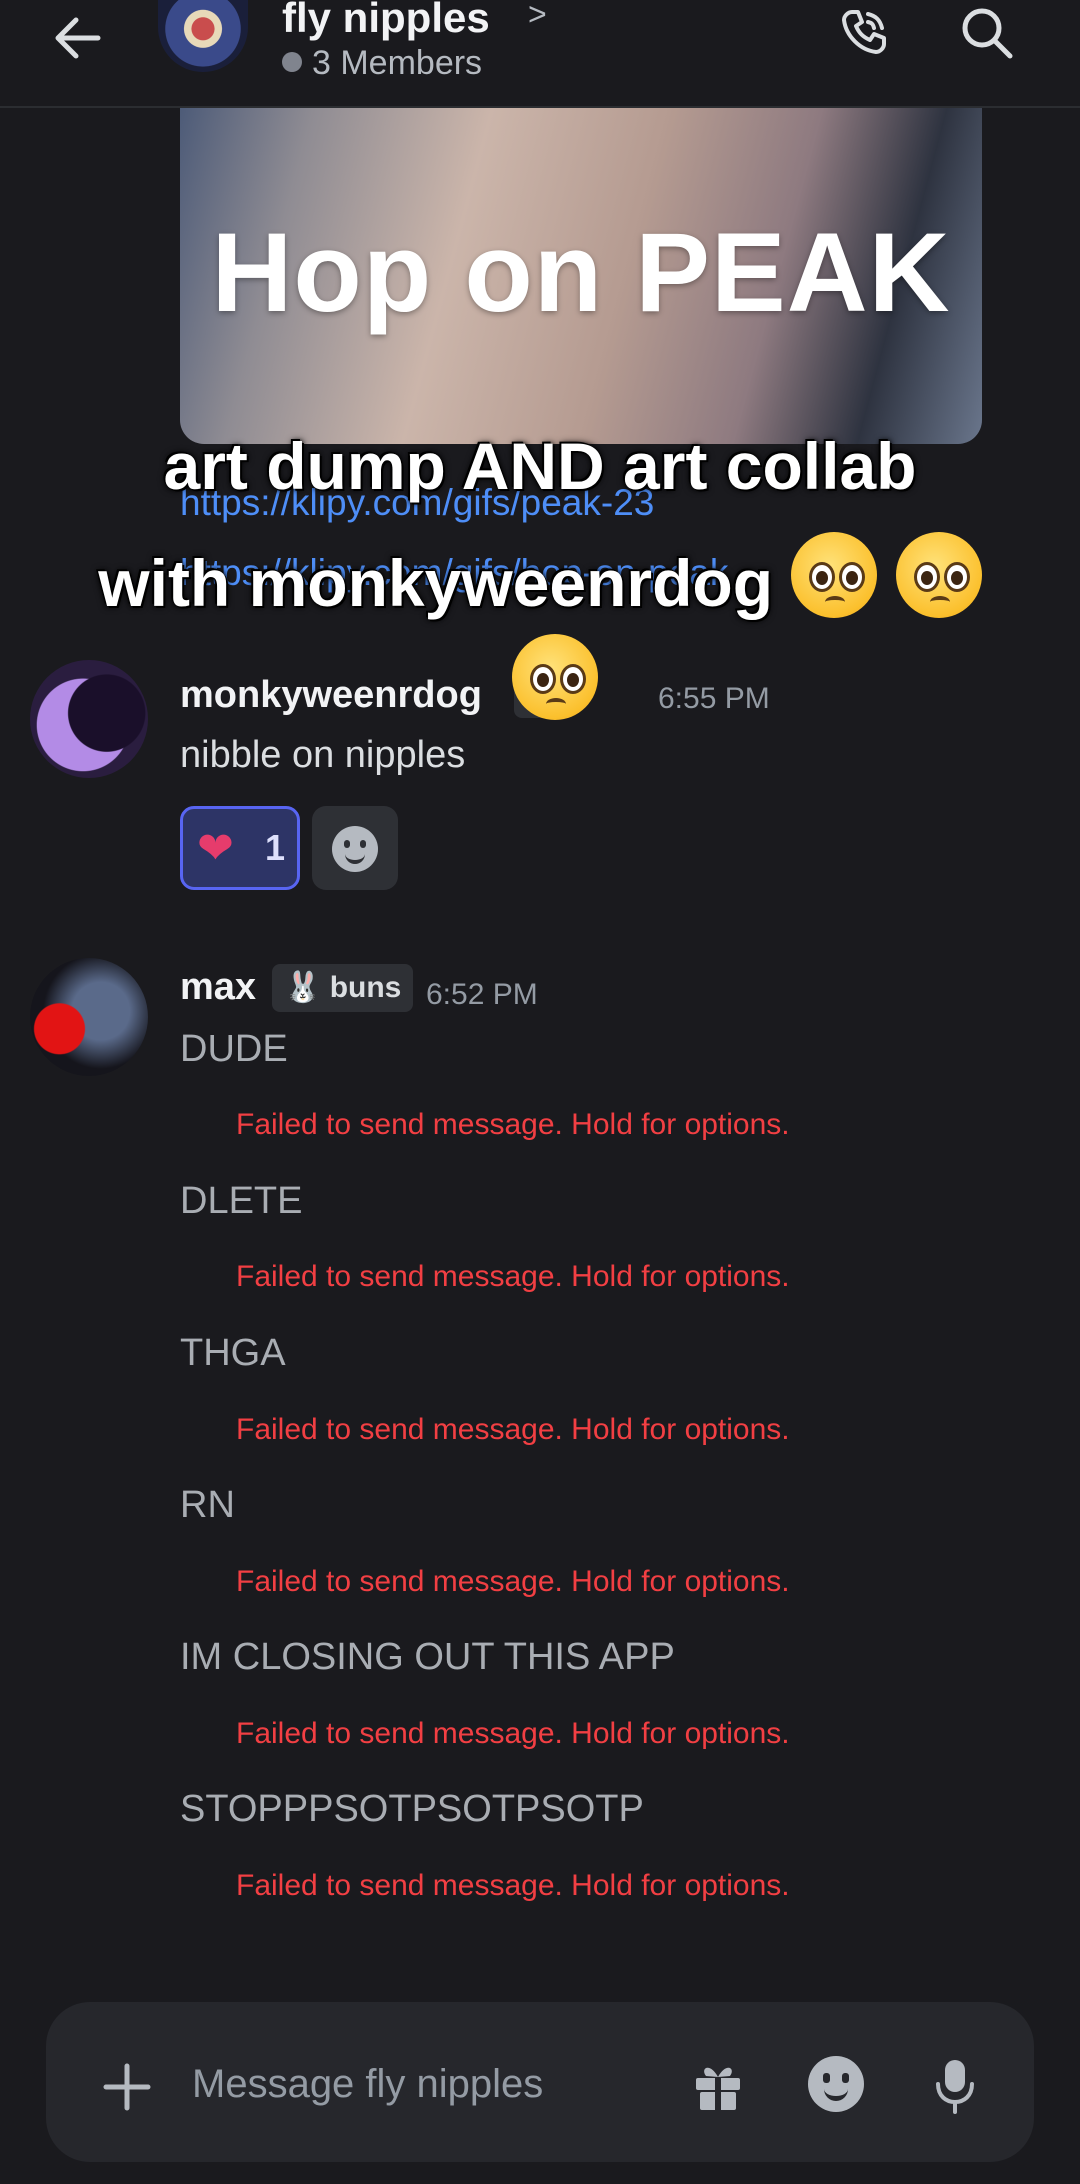 The width and height of the screenshot is (1080, 2184). Describe the element at coordinates (987, 33) in the screenshot. I see `search-icon` at that location.